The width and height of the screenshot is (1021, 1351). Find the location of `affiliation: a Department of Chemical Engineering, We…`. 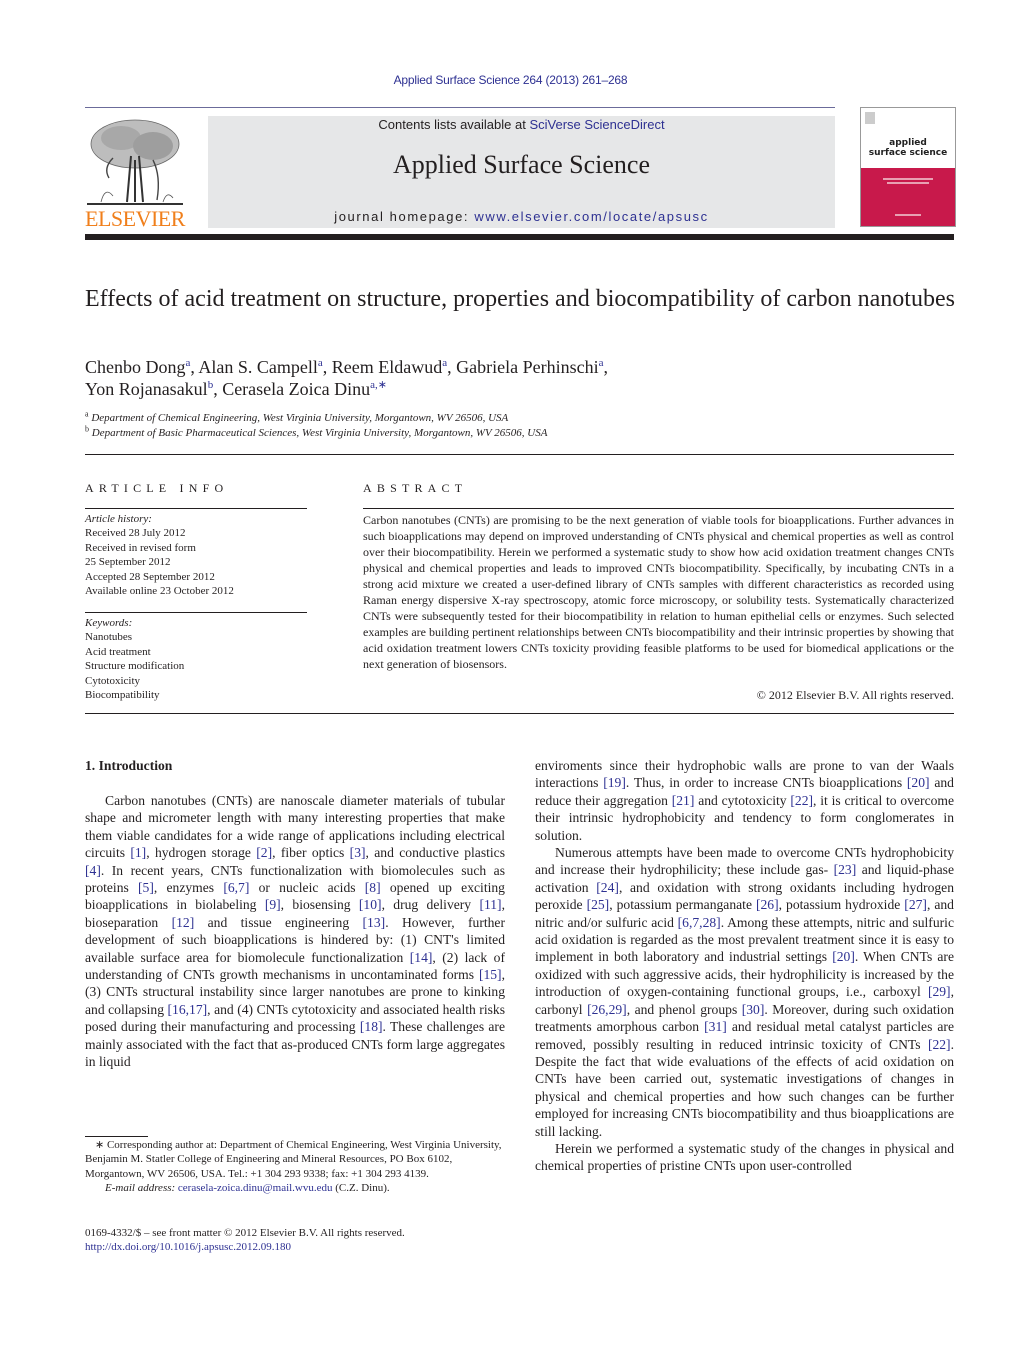

affiliation: a Department of Chemical Engineering, We… is located at coordinates (525, 418).